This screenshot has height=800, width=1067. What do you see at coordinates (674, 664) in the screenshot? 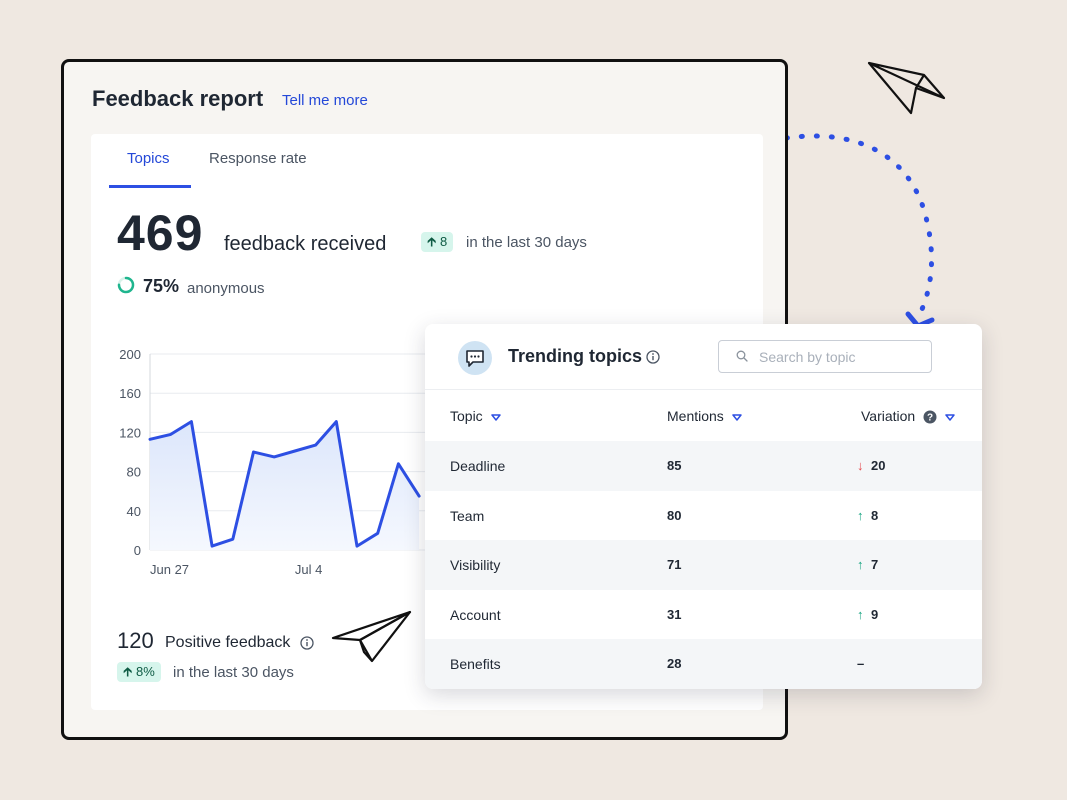
I see `mentions-cell: 28` at bounding box center [674, 664].